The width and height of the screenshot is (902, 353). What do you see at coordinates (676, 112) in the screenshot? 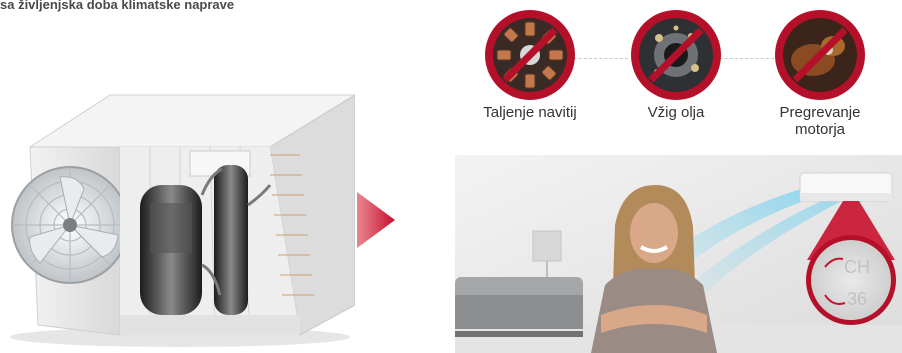
I see `problem-label: Vžig olja` at bounding box center [676, 112].